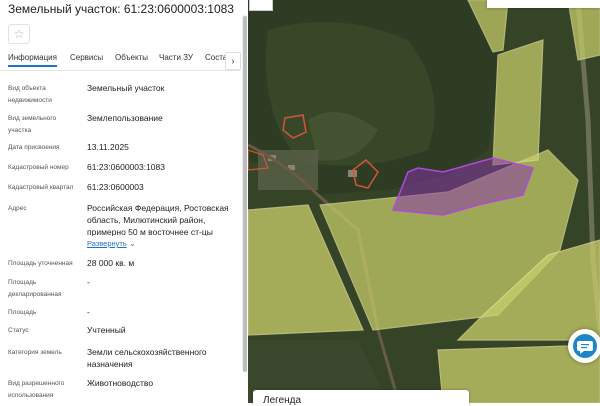  I want to click on field-value: Учтенный, so click(106, 330).